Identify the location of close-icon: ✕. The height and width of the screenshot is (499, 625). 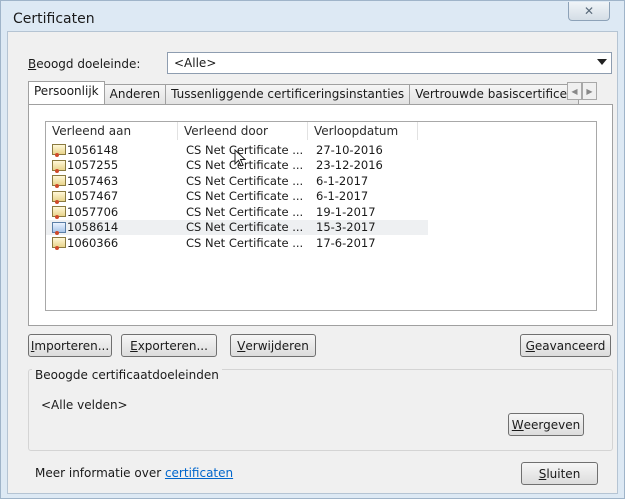
(589, 11).